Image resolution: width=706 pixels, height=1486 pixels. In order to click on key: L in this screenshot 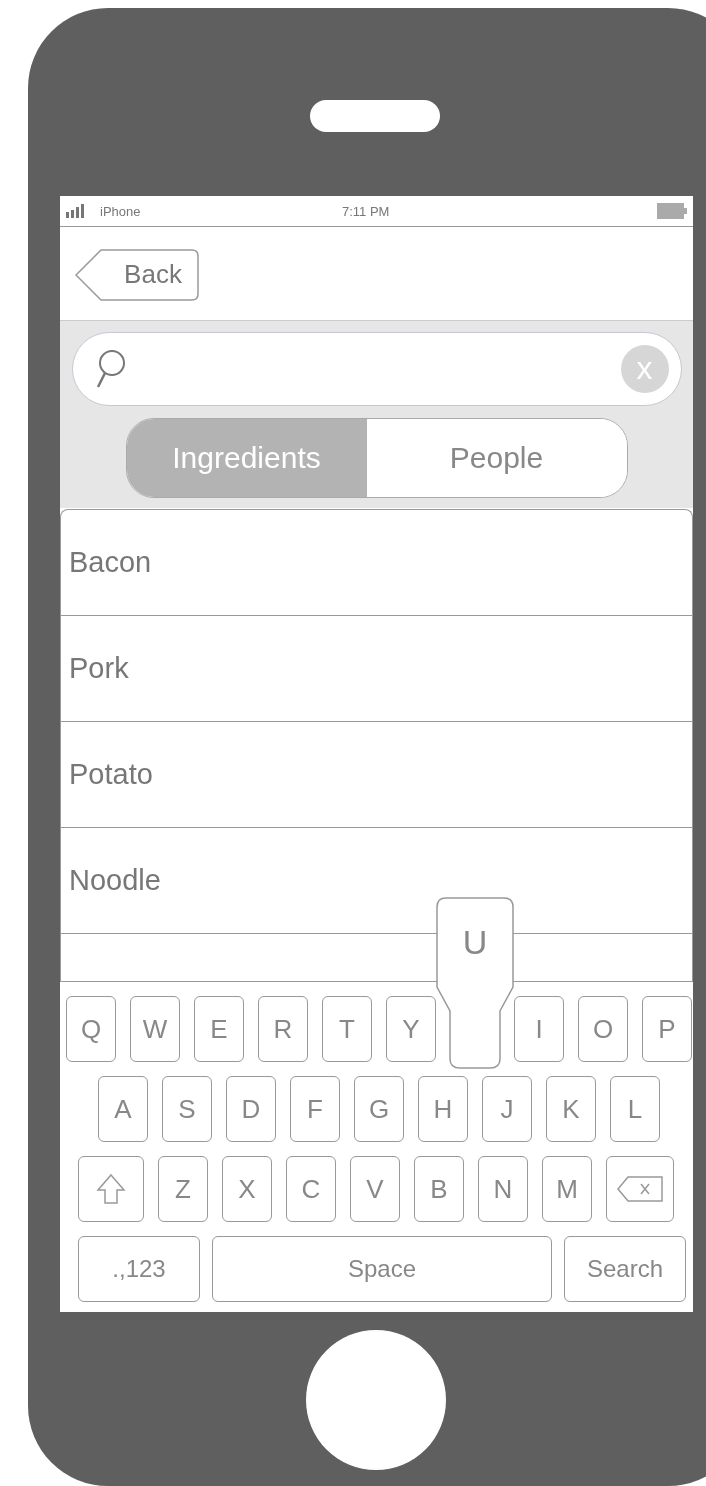, I will do `click(635, 1109)`.